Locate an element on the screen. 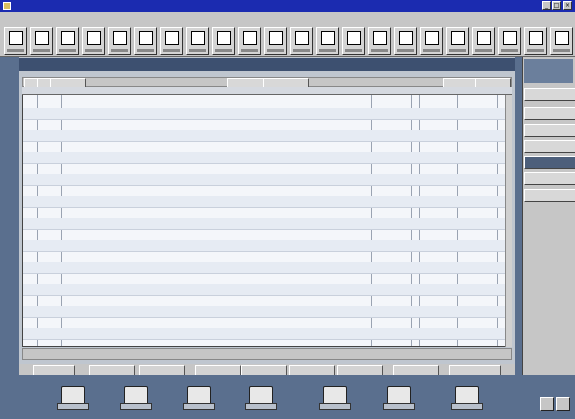  menu-bar is located at coordinates (287, 17).